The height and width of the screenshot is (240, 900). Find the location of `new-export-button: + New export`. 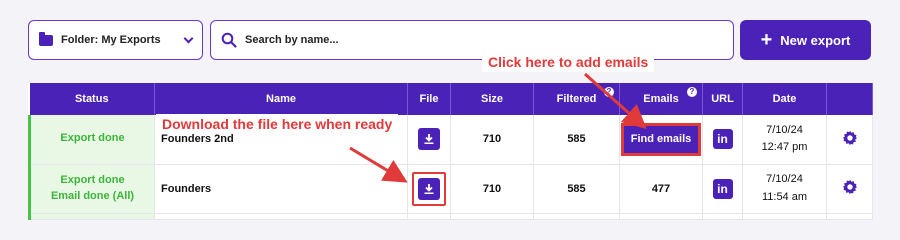

new-export-button: + New export is located at coordinates (805, 40).